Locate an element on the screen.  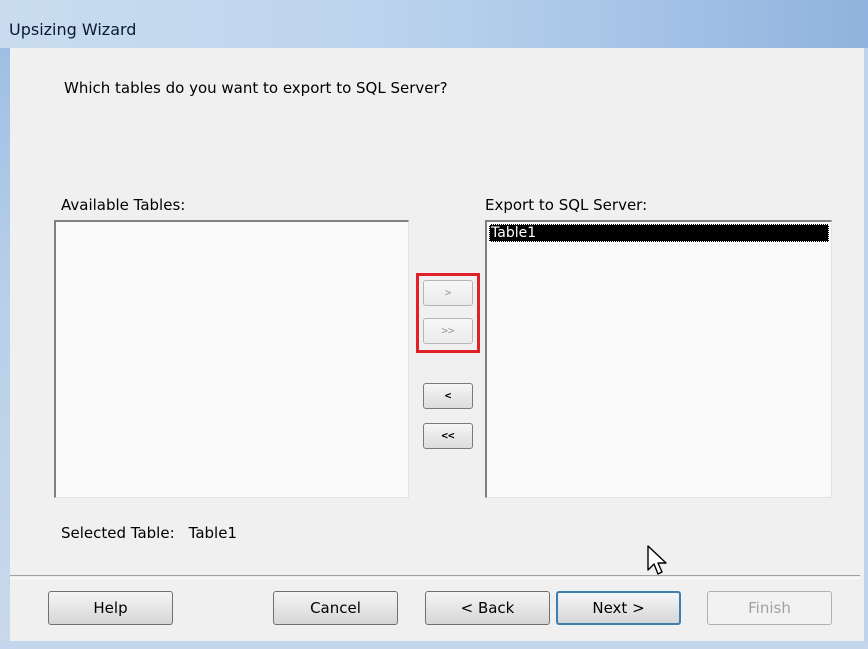
remove-table-button: < is located at coordinates (448, 396).